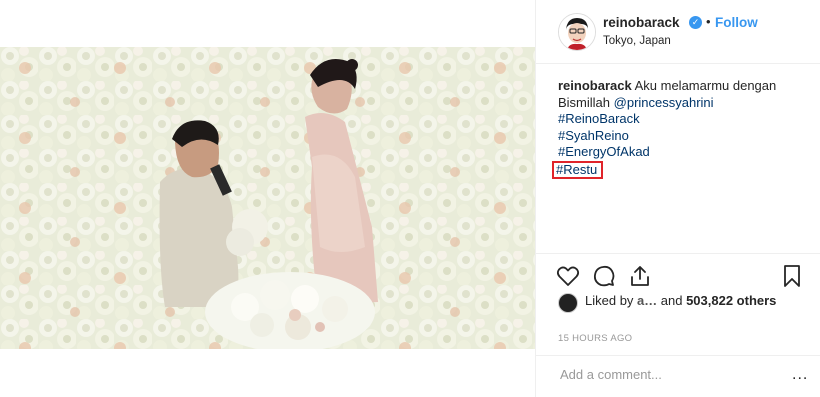 This screenshot has width=820, height=397. I want to click on likes-connector: and, so click(671, 300).